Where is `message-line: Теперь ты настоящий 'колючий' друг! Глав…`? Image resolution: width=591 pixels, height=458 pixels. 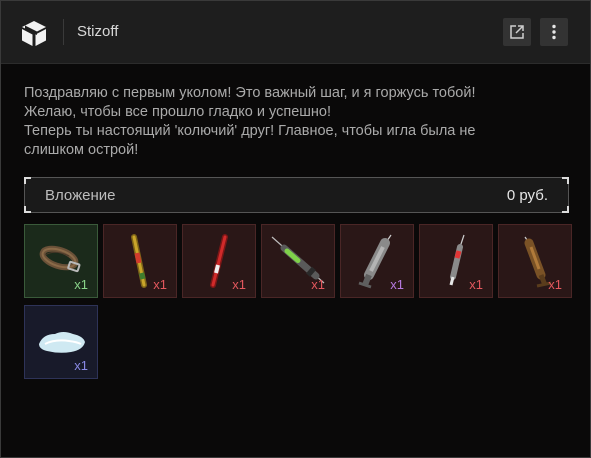
message-line: Теперь ты настоящий 'колючий' друг! Глав… is located at coordinates (250, 131).